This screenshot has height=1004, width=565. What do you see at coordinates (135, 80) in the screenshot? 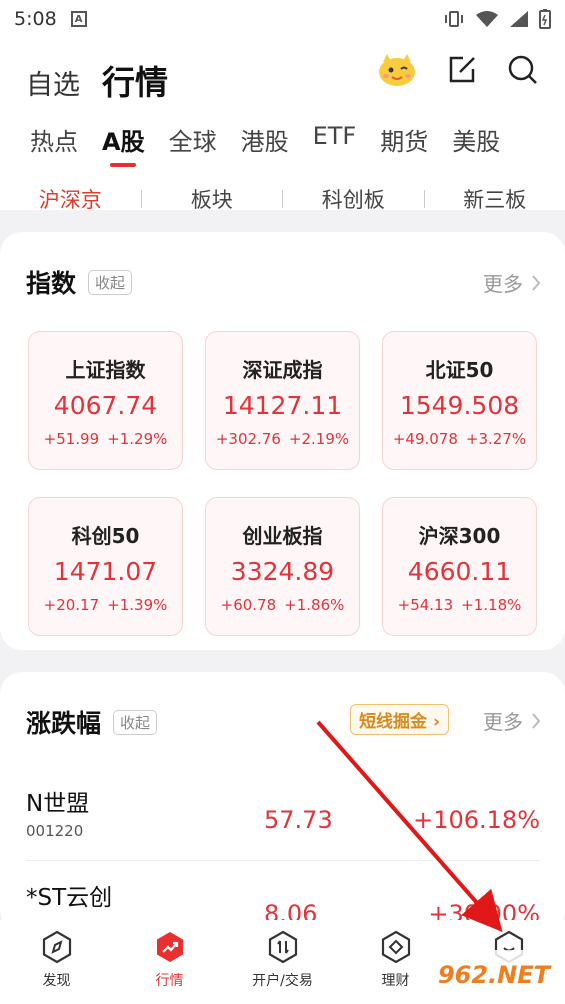
I see `tab-market: 行情` at bounding box center [135, 80].